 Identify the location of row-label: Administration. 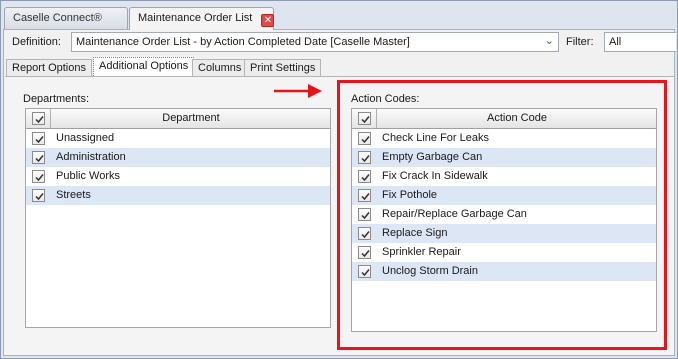
(91, 157).